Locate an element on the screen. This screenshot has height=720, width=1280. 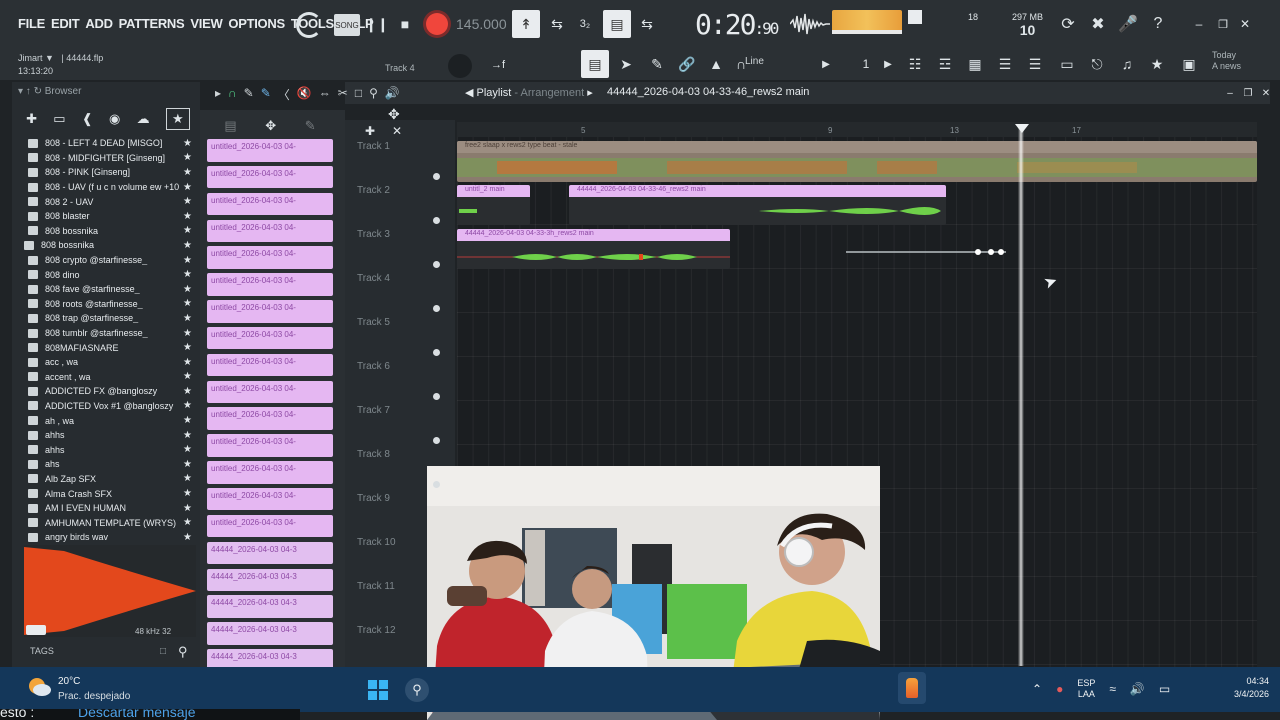
playhead-marker-icon is located at coordinates (1022, 128).